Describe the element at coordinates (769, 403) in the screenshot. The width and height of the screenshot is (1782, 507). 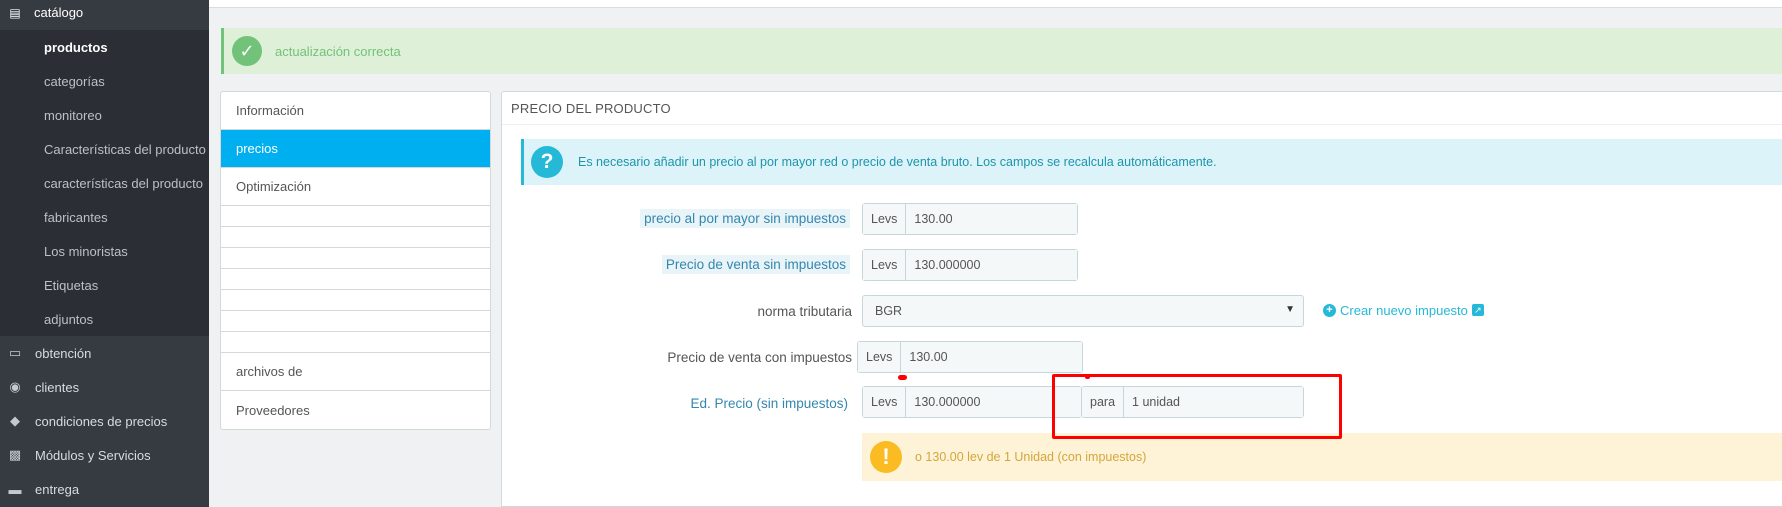
I see `unit-price-label-text: Ed. Precio (sin impuestos)` at that location.